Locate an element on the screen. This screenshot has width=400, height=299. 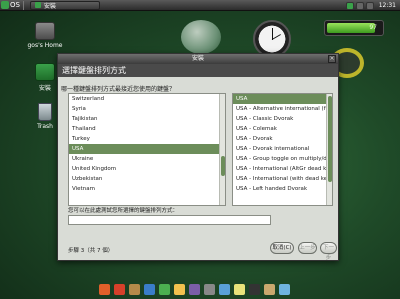
test-label: 您可以在此處測試您所選擇的鍵盤排列方式： is located at coordinates (123, 211).